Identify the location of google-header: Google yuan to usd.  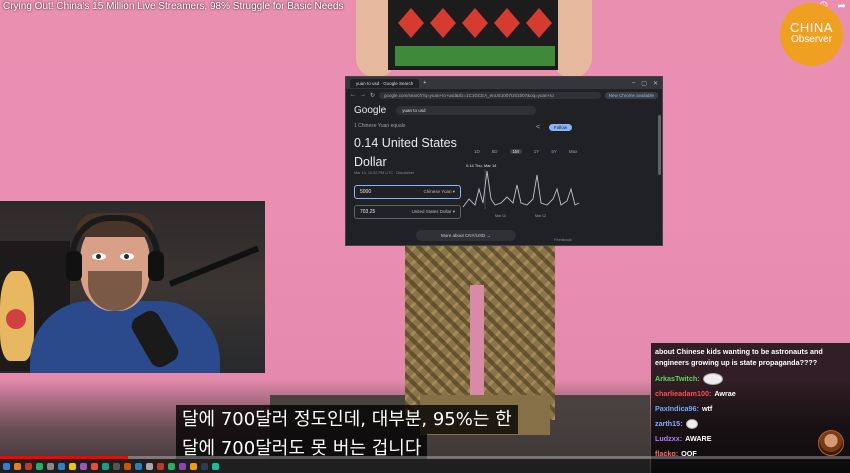
(504, 110).